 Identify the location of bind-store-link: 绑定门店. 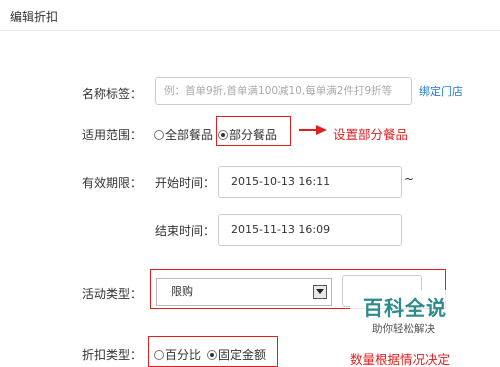
(441, 91).